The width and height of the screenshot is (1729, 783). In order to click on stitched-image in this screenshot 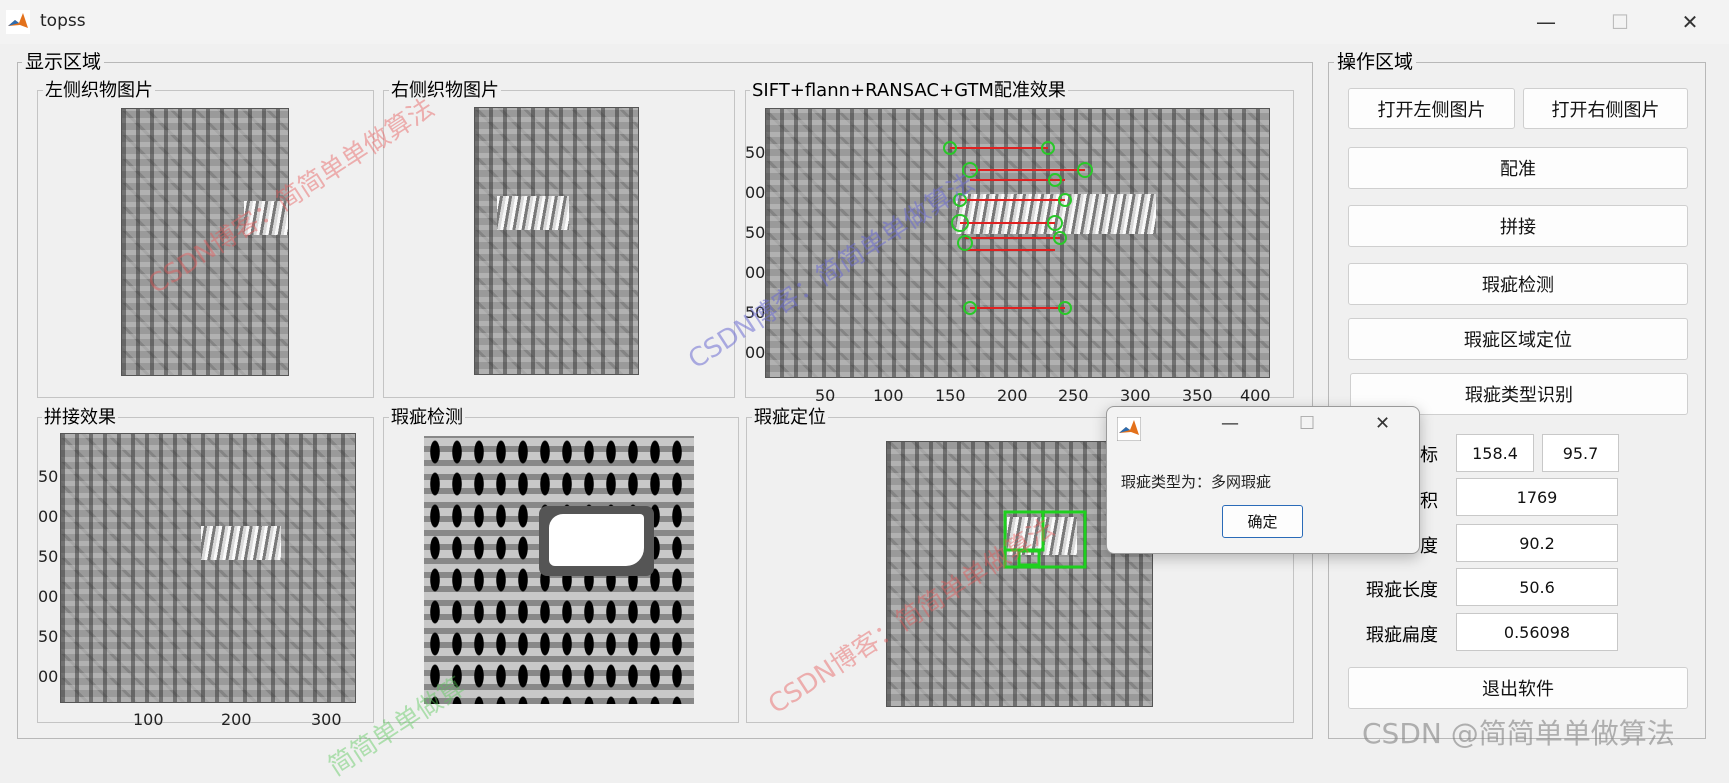, I will do `click(208, 568)`.